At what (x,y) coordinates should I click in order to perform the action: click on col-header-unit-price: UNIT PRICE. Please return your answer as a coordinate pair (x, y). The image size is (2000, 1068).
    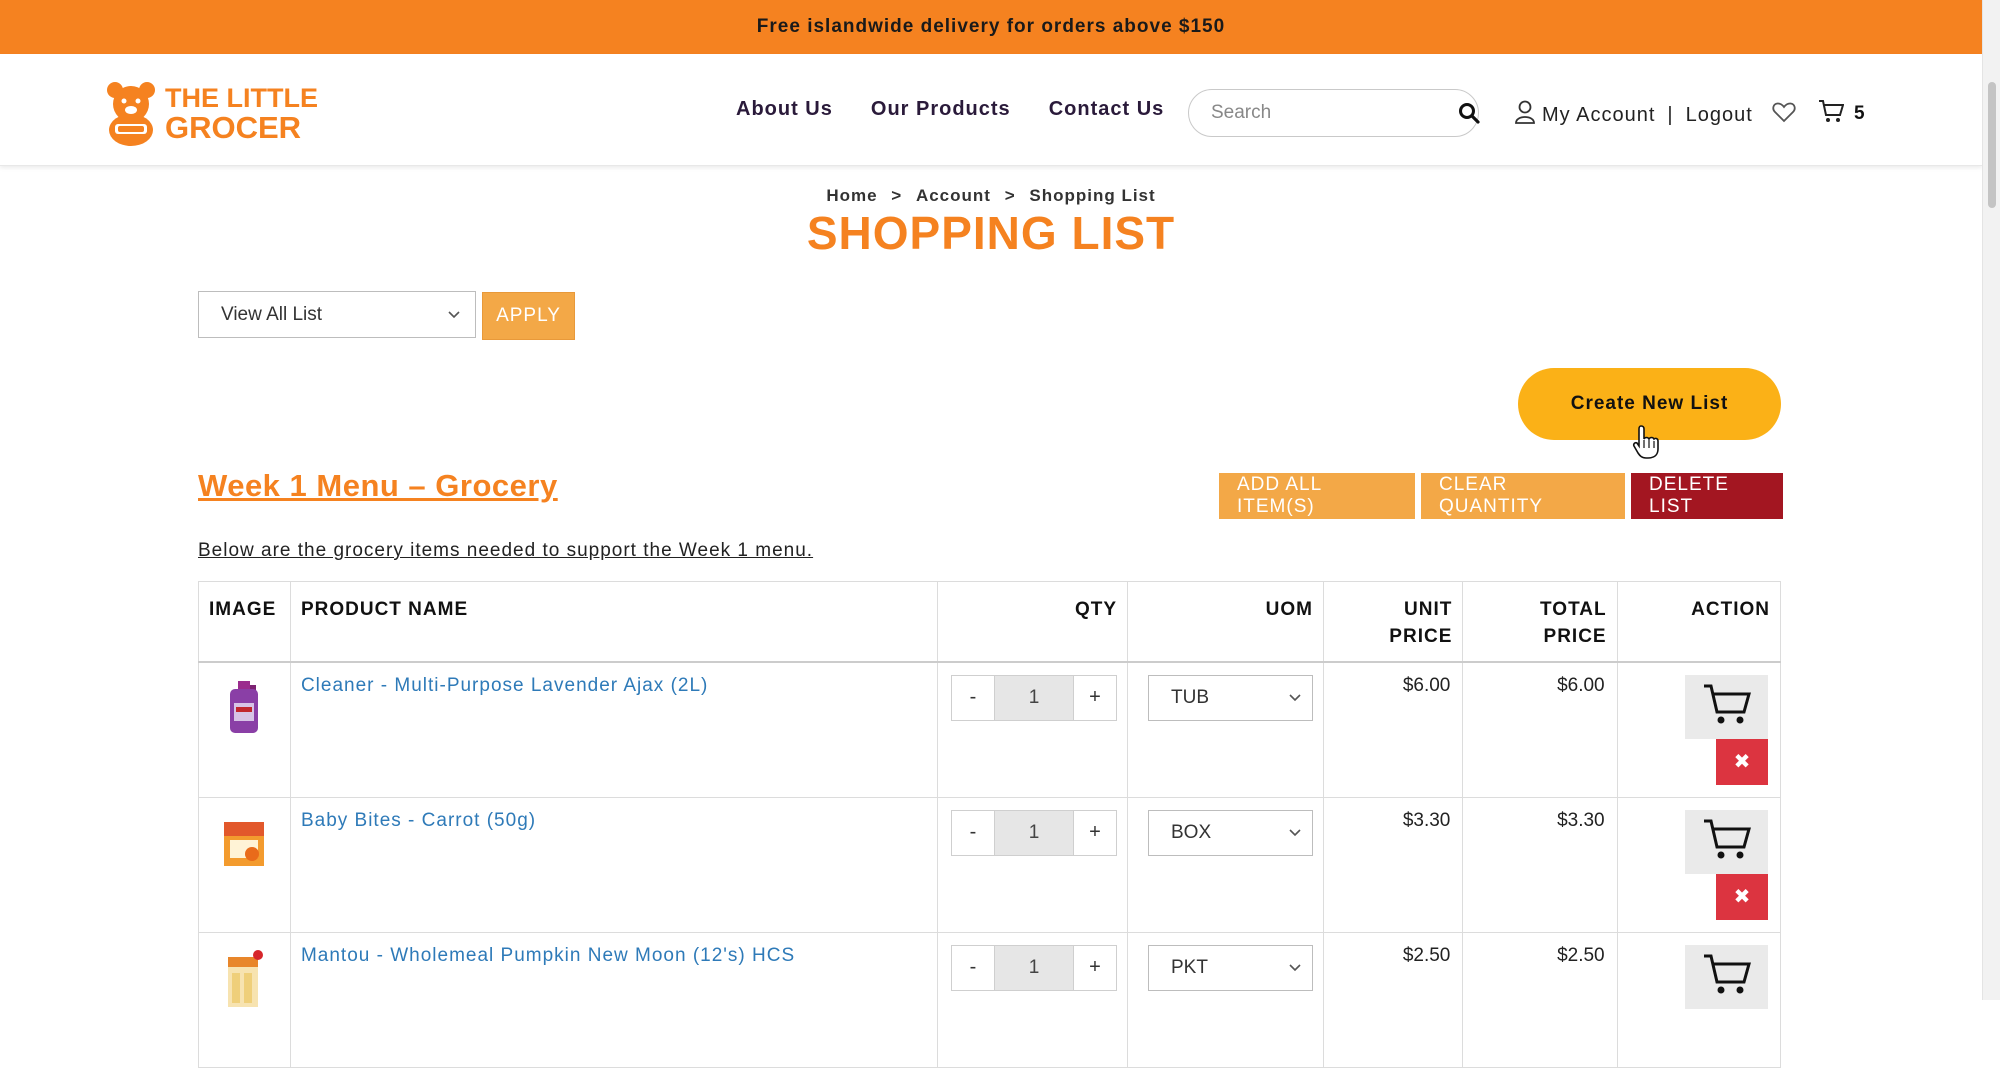
    Looking at the image, I should click on (1393, 621).